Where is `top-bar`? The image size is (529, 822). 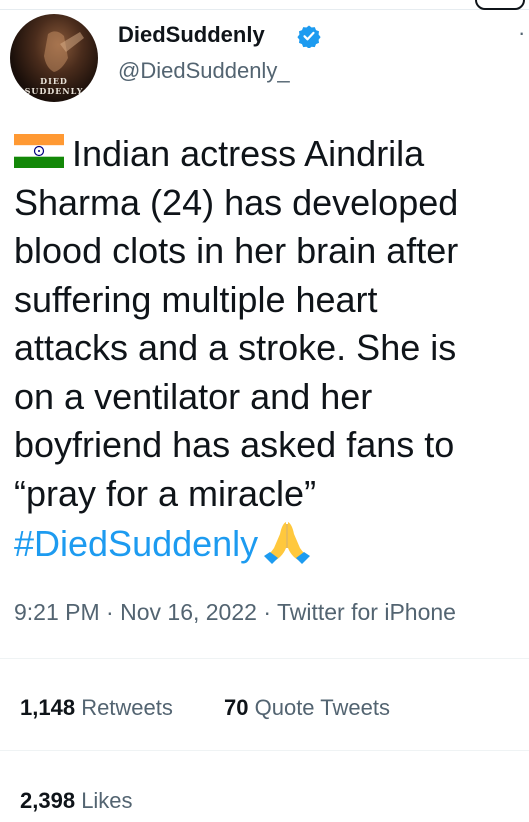 top-bar is located at coordinates (264, 5).